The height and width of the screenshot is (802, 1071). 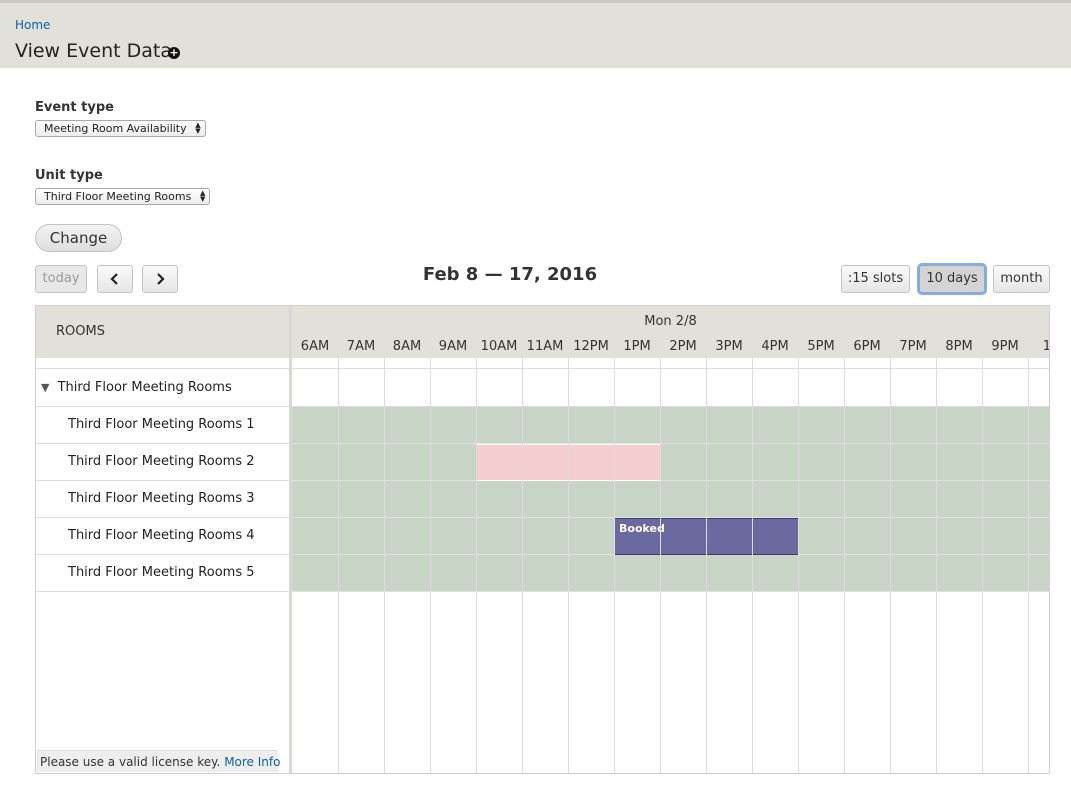 What do you see at coordinates (361, 346) in the screenshot?
I see `hour-label: 7AM` at bounding box center [361, 346].